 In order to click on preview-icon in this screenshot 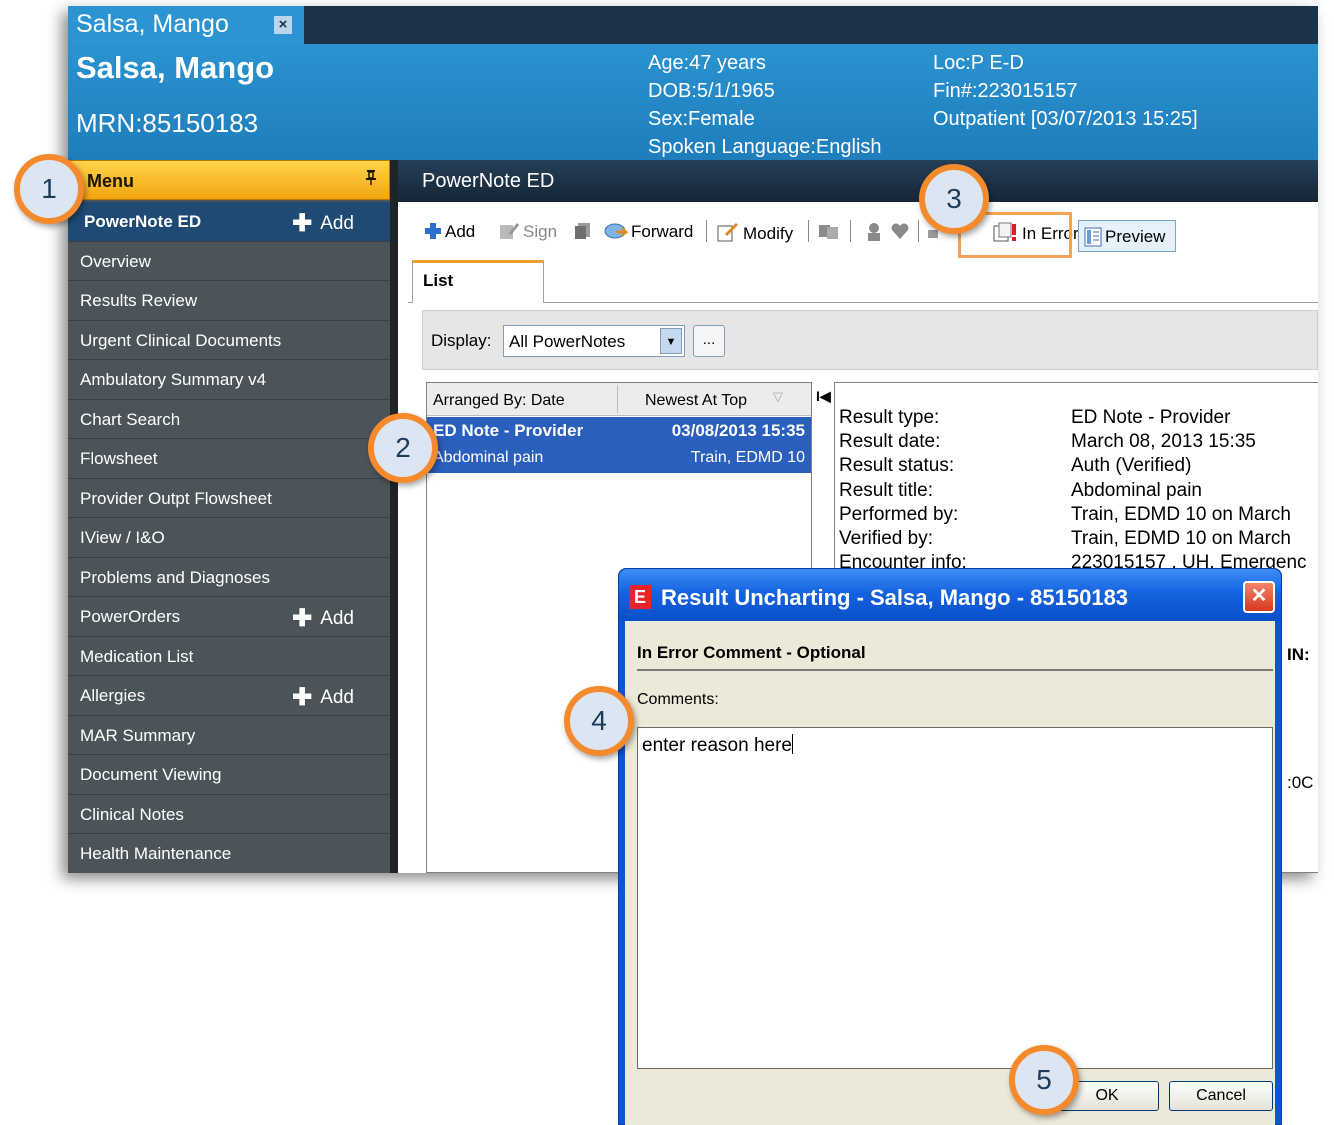, I will do `click(1093, 239)`.